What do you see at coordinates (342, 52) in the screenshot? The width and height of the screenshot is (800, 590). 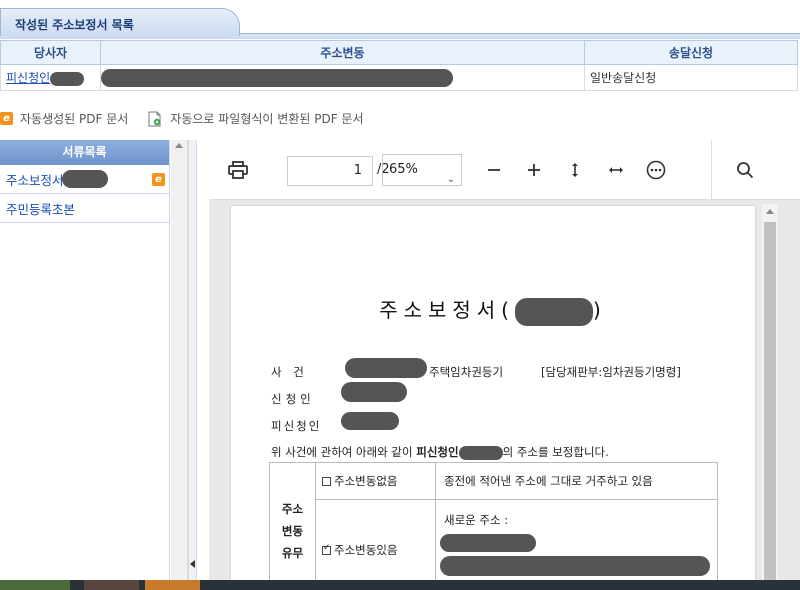 I see `address-change-column-header: 주소변동` at bounding box center [342, 52].